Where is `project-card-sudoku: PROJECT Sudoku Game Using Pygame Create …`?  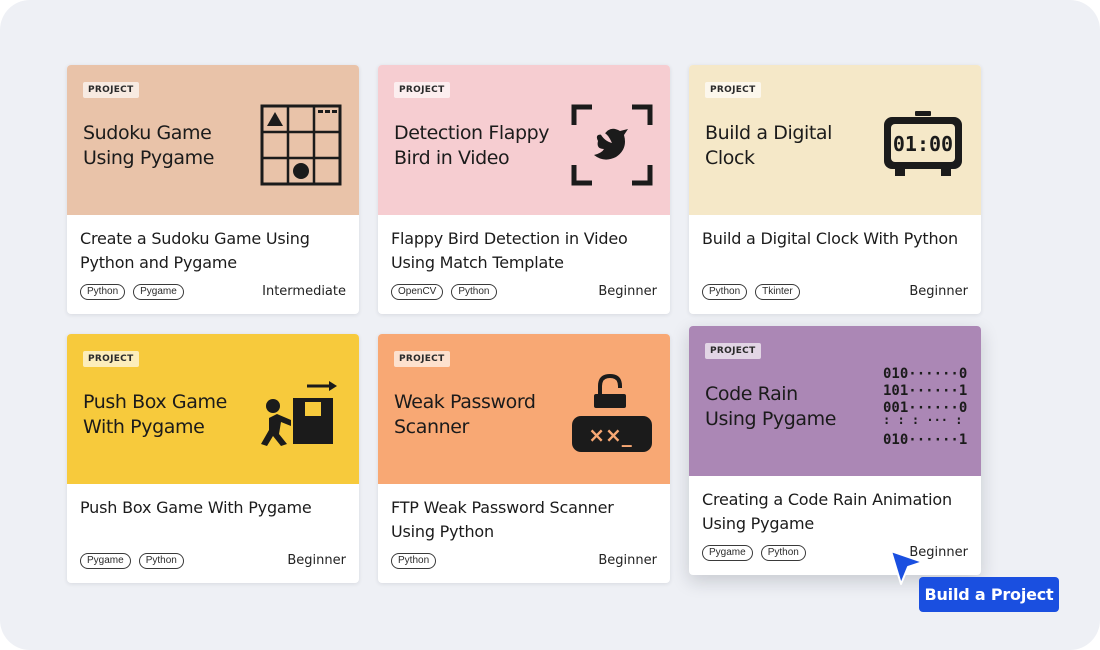
project-card-sudoku: PROJECT Sudoku Game Using Pygame Create … is located at coordinates (213, 189).